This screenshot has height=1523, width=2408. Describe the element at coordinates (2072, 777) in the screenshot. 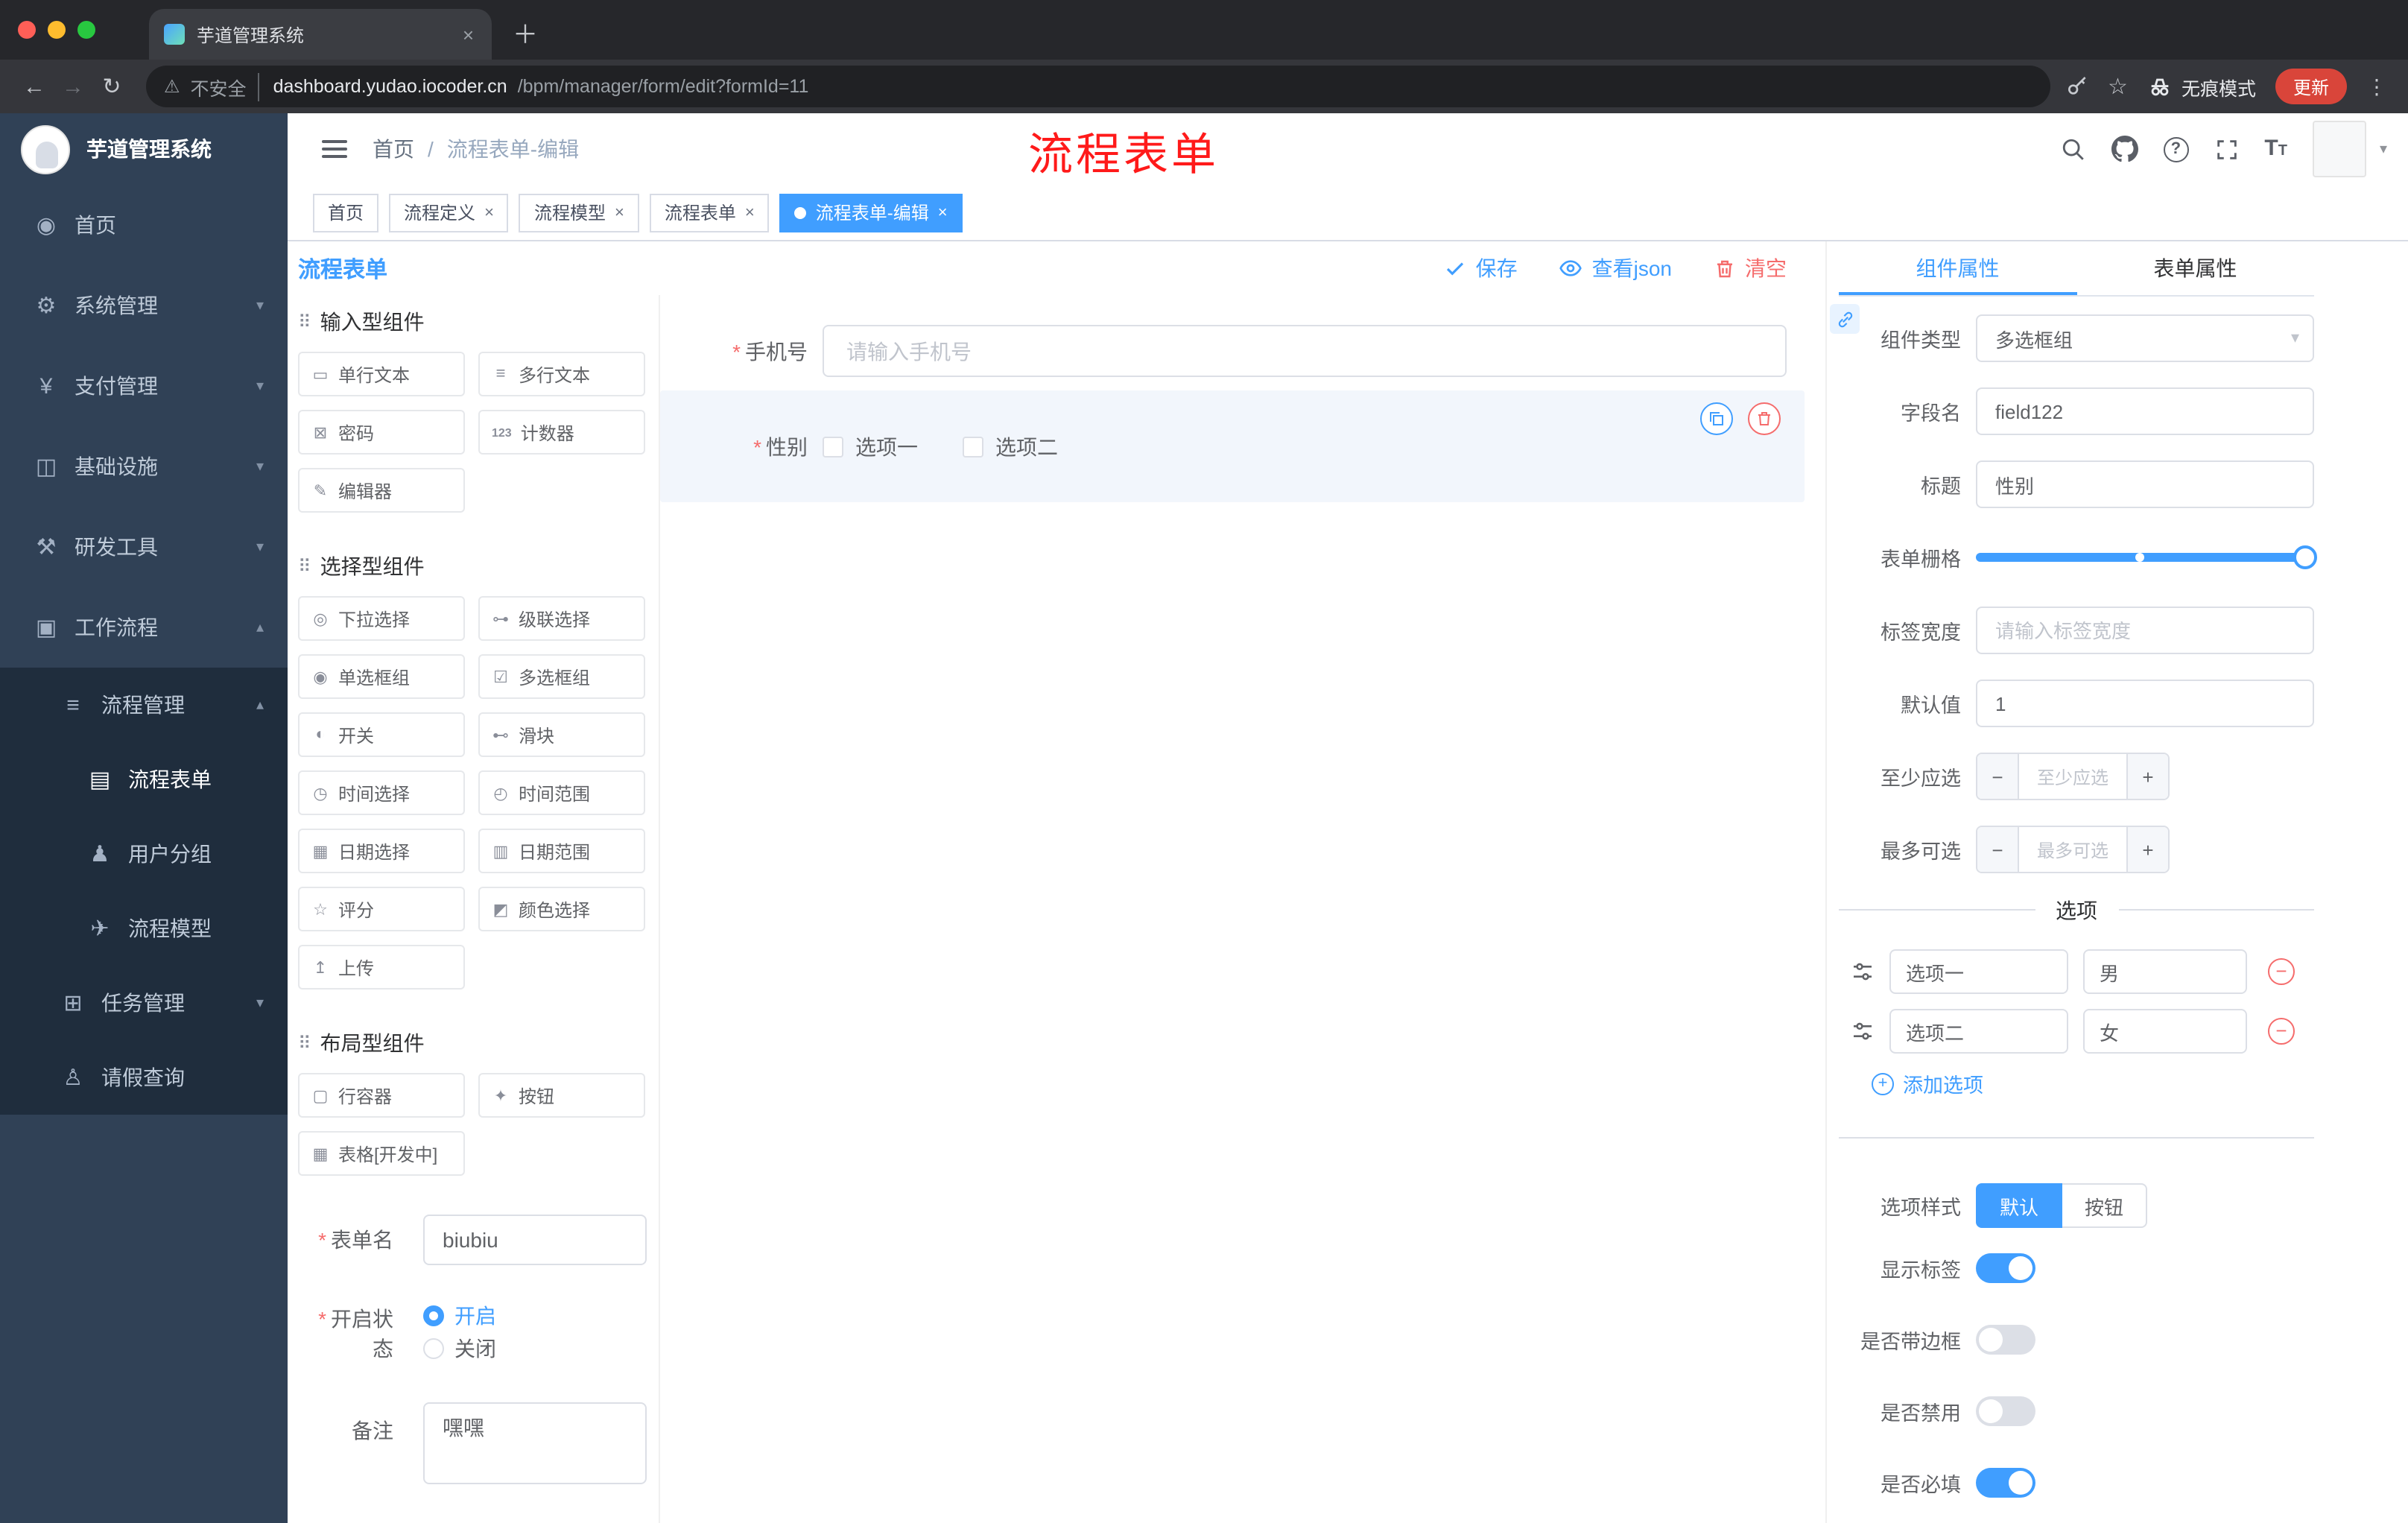

I see `min-select-value: 至少应选` at that location.